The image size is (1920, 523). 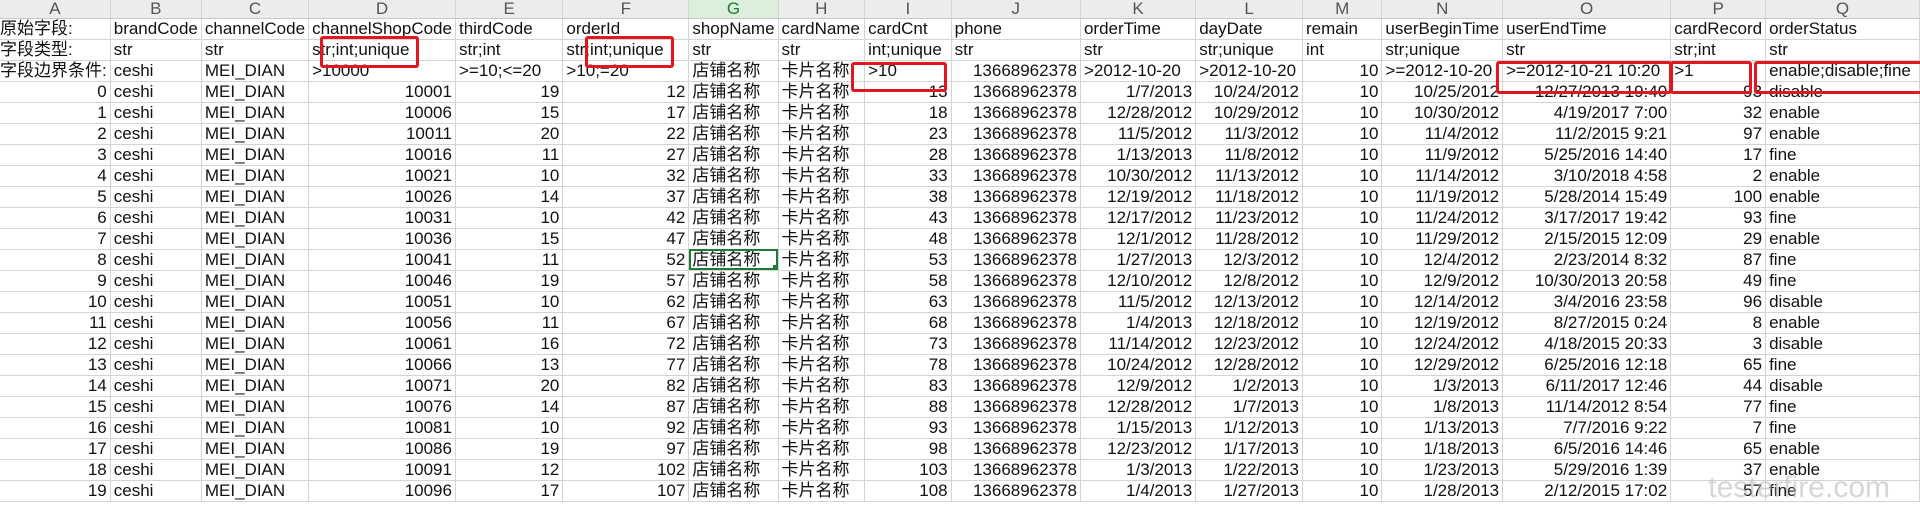 What do you see at coordinates (1138, 281) in the screenshot?
I see `cell: 12/10/2012` at bounding box center [1138, 281].